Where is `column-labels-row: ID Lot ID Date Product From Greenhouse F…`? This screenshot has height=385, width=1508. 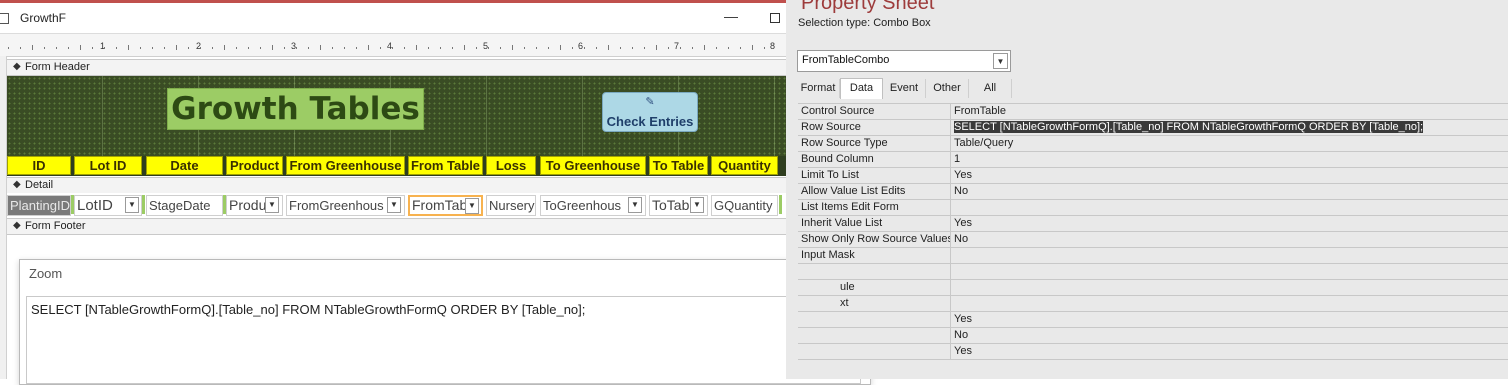
column-labels-row: ID Lot ID Date Product From Greenhouse F… is located at coordinates (396, 166).